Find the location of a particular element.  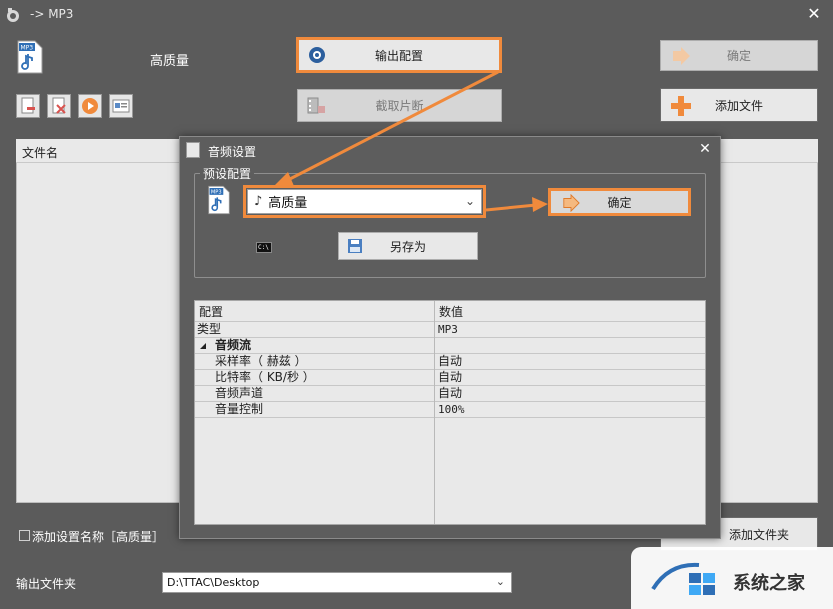

grid-row-bitrate: 比特率（ KB/秒 ） 自动 is located at coordinates (450, 378).